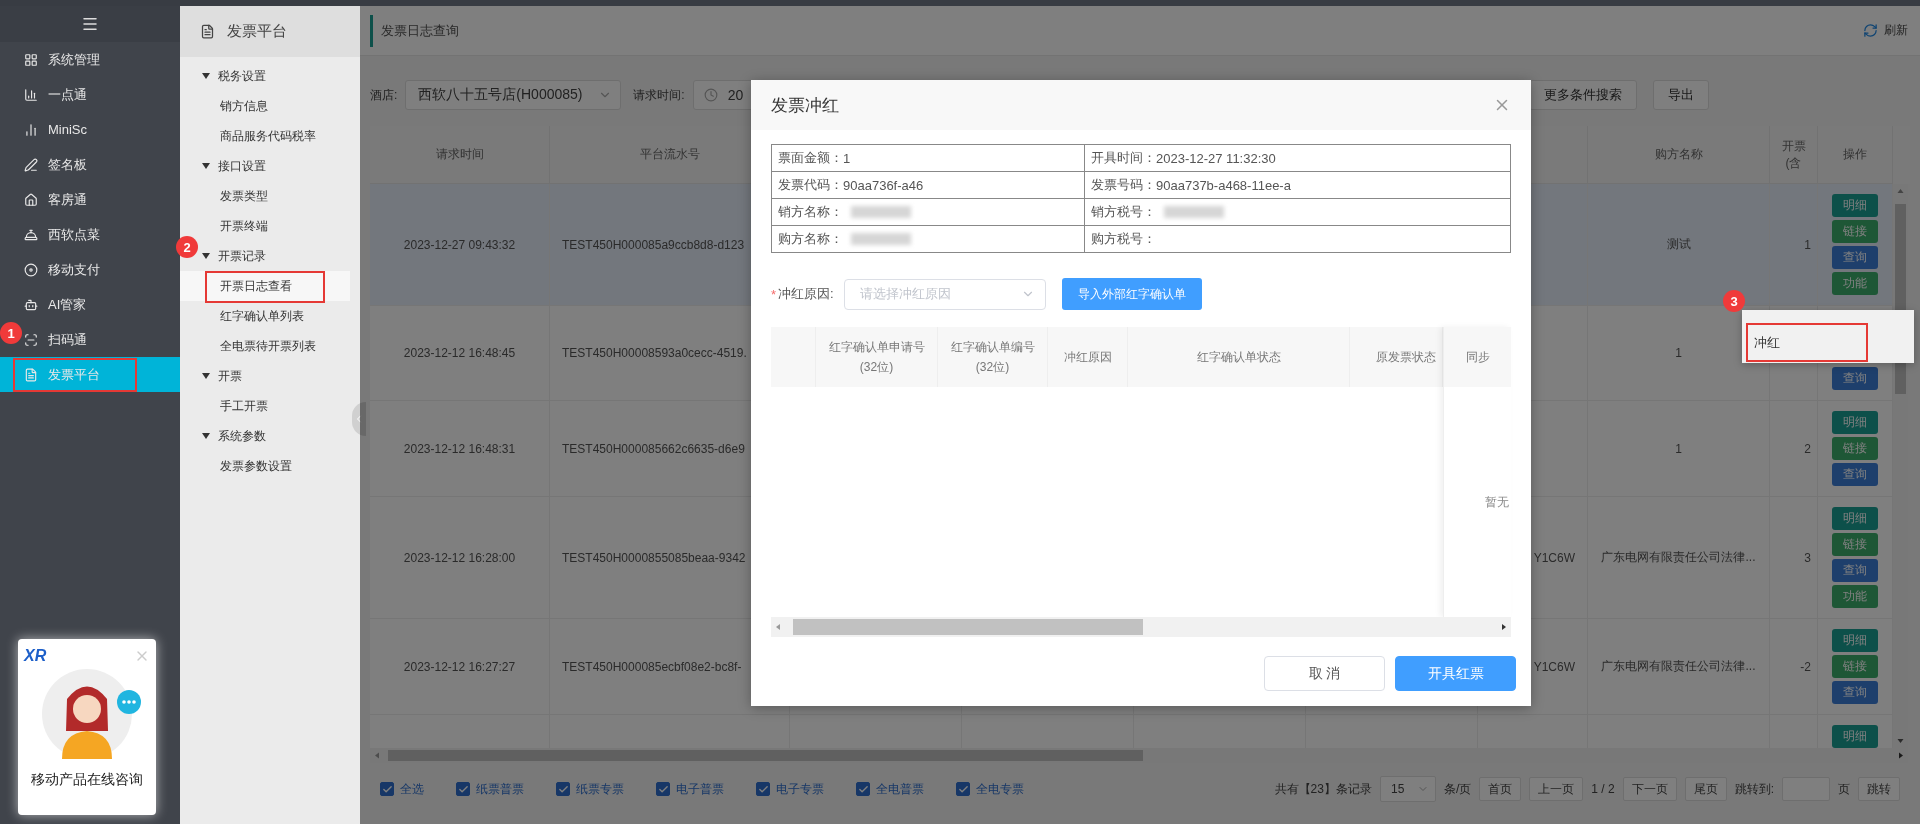 This screenshot has width=1920, height=824. What do you see at coordinates (1457, 789) in the screenshot?
I see `page-size-label: 条/页` at bounding box center [1457, 789].